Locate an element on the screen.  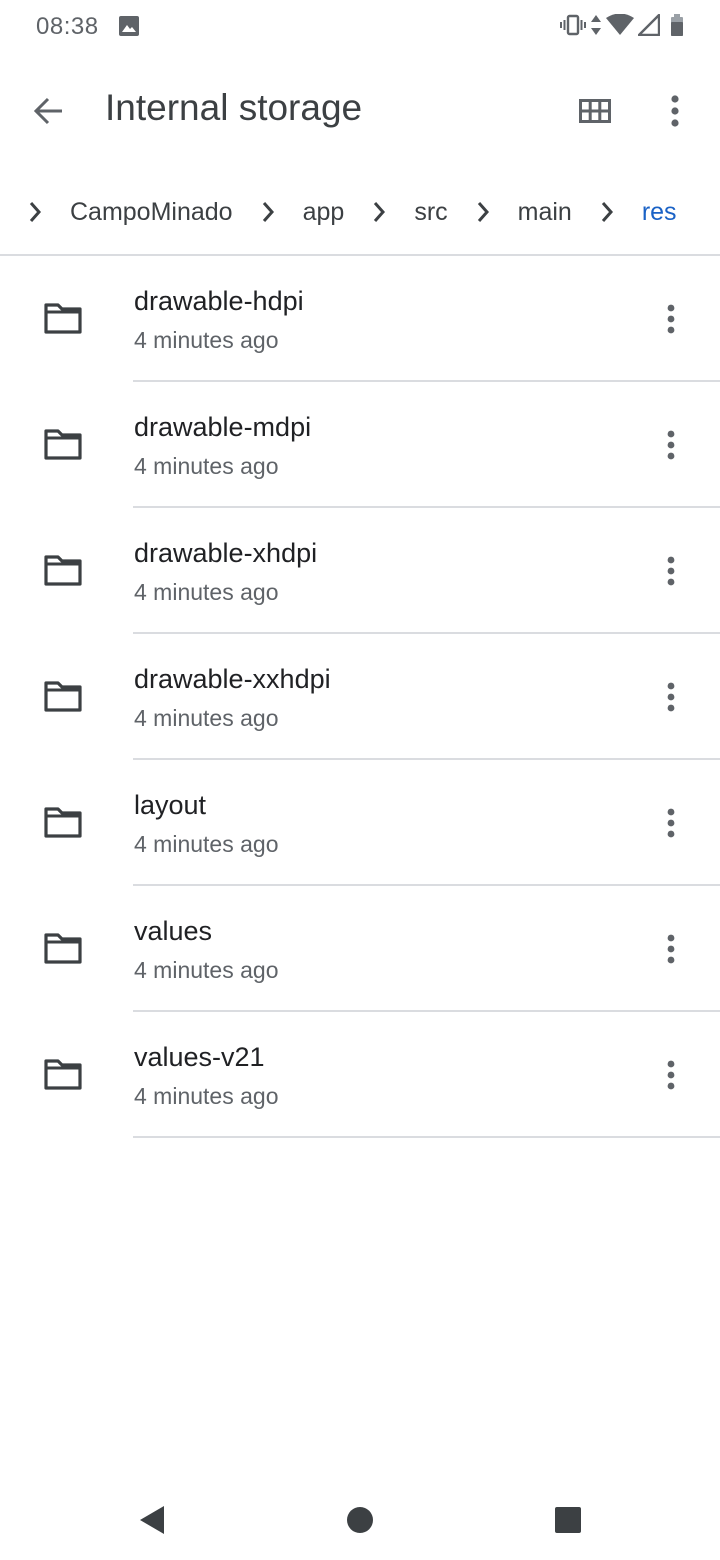
vibrate-icon is located at coordinates (573, 27).